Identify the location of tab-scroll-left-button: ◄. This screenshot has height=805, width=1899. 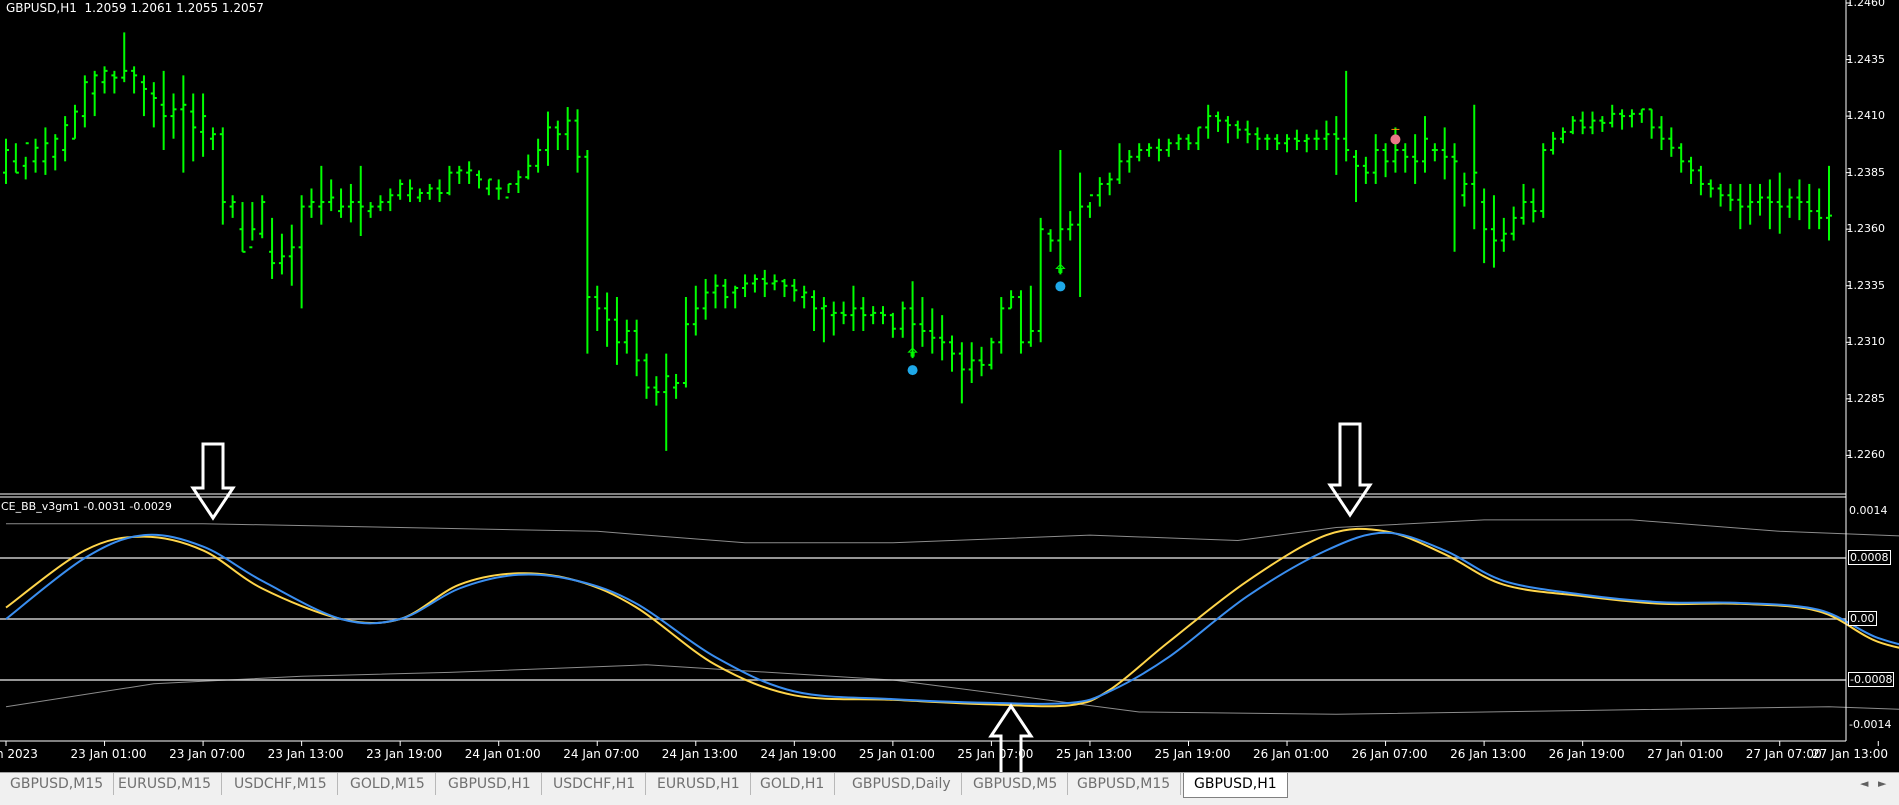
(1864, 783).